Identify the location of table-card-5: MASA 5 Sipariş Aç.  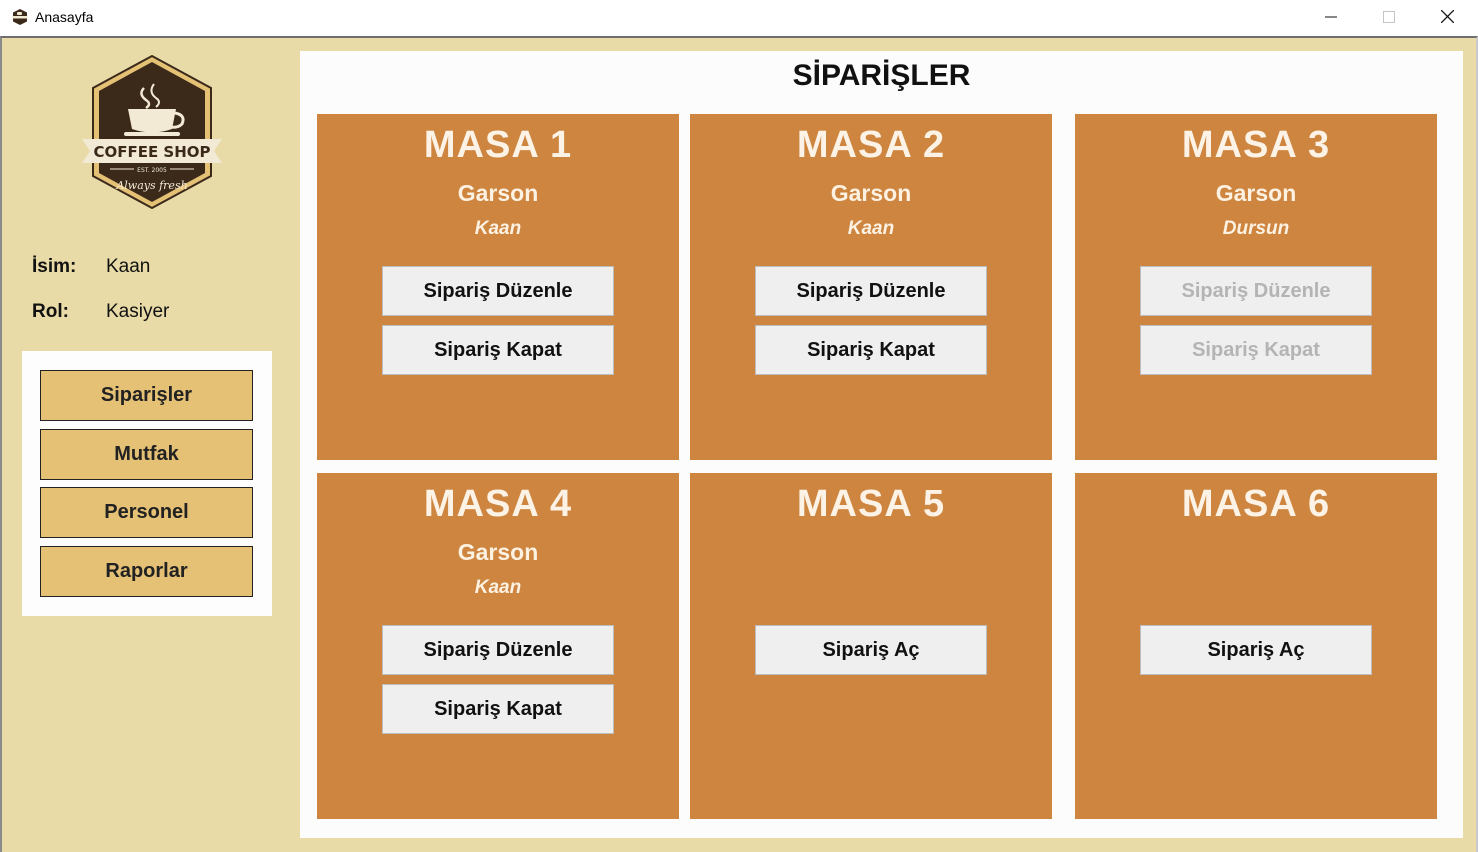
(871, 646).